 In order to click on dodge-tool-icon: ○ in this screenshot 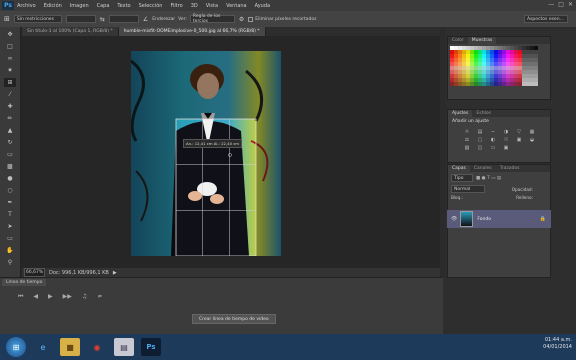, I will do `click(10, 190)`.